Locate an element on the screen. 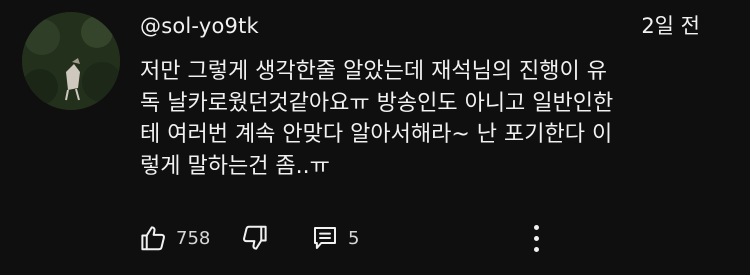  comment-author: @sol-yo9tk is located at coordinates (199, 26).